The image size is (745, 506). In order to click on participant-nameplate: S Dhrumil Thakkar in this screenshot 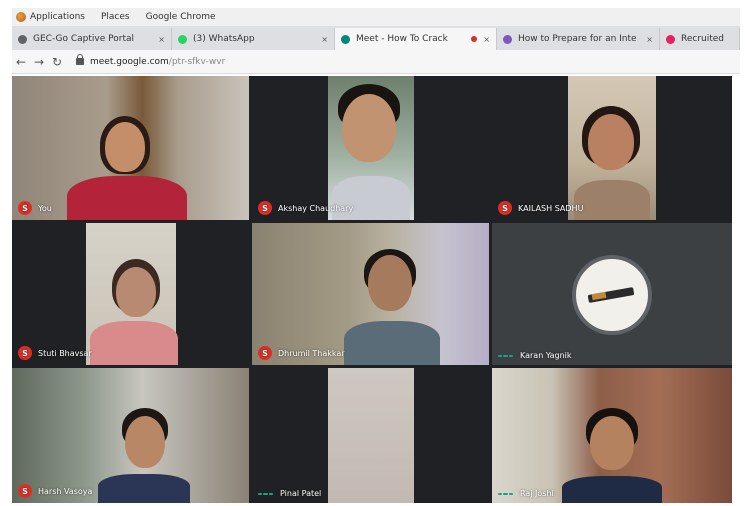, I will do `click(301, 353)`.